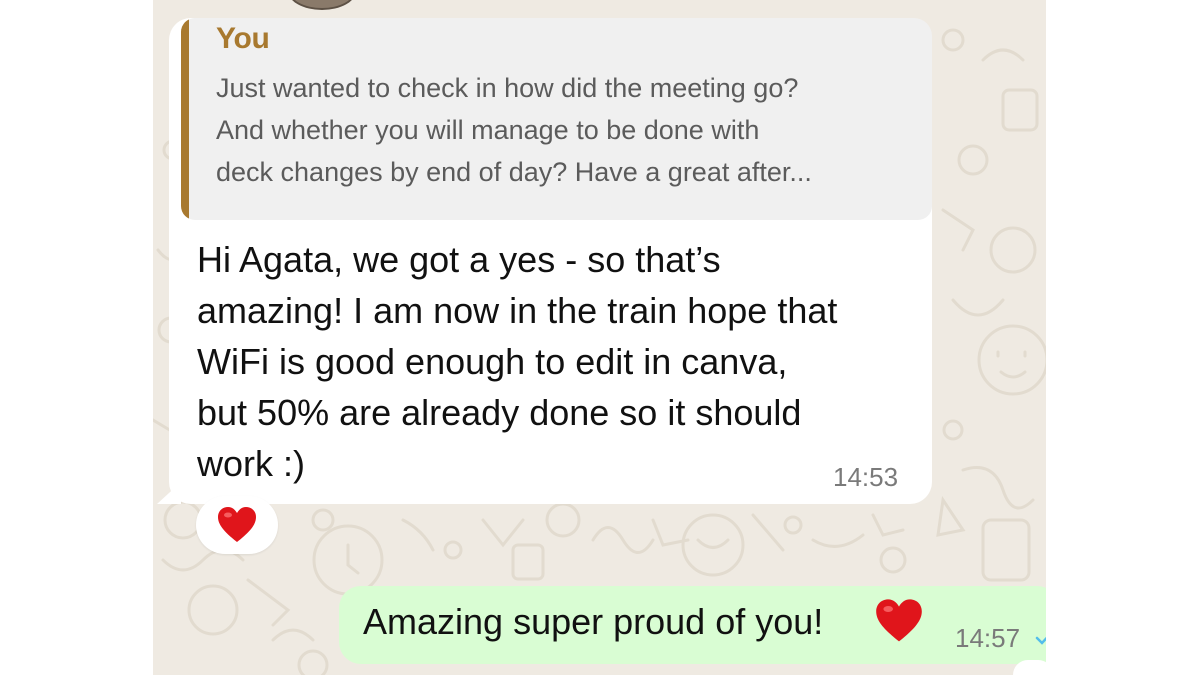 This screenshot has width=1200, height=675. Describe the element at coordinates (517, 310) in the screenshot. I see `message-text-line: amazing! I am now in the train hope that` at that location.